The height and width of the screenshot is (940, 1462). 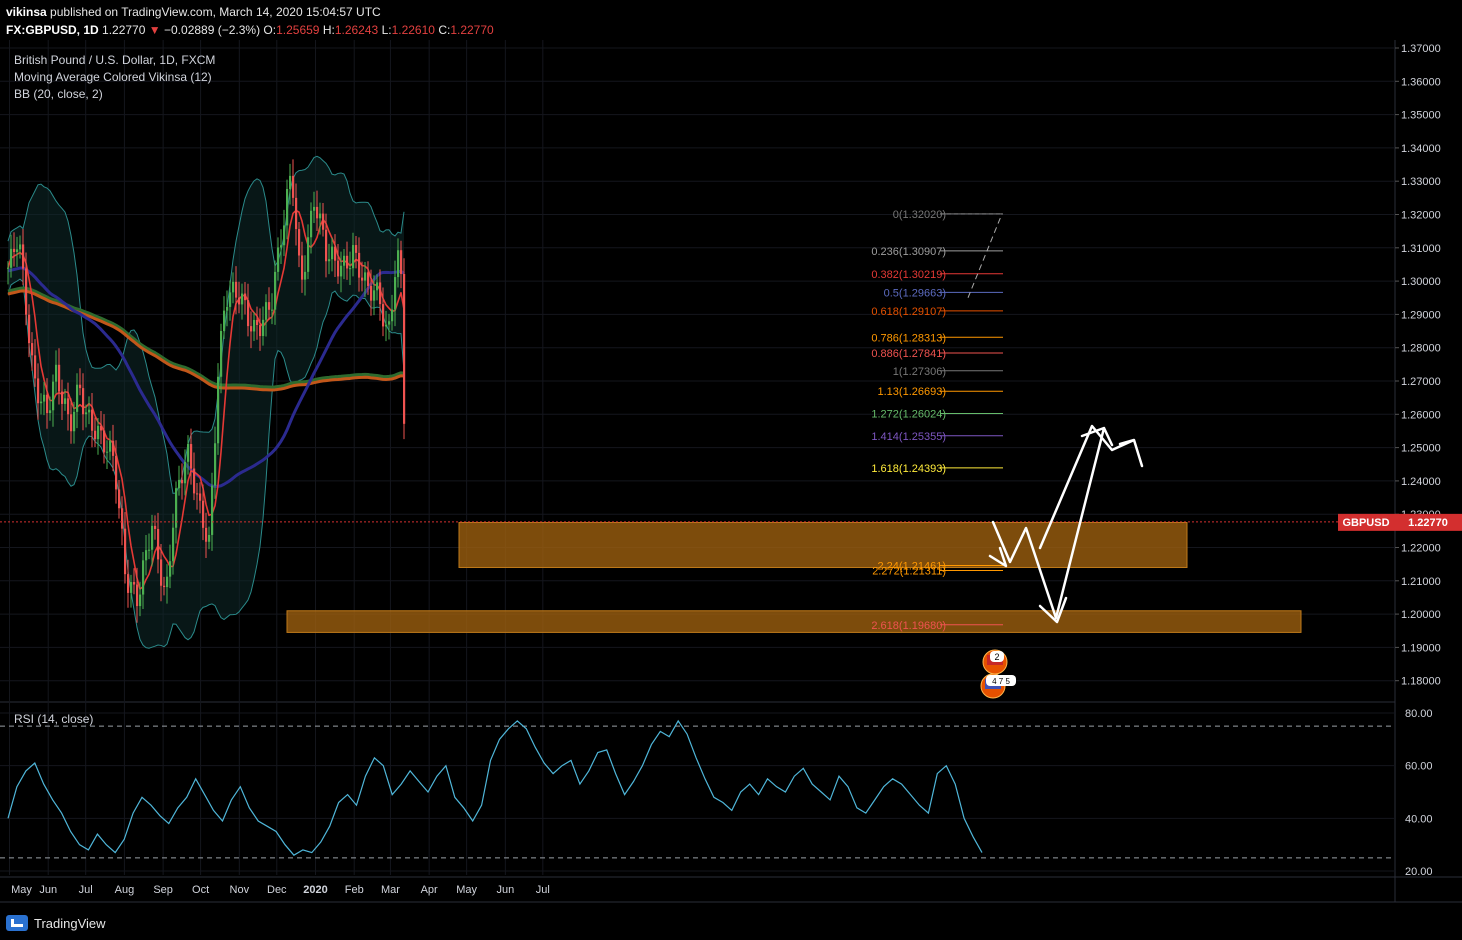 What do you see at coordinates (1428, 523) in the screenshot?
I see `price-tag-value: 1.22770` at bounding box center [1428, 523].